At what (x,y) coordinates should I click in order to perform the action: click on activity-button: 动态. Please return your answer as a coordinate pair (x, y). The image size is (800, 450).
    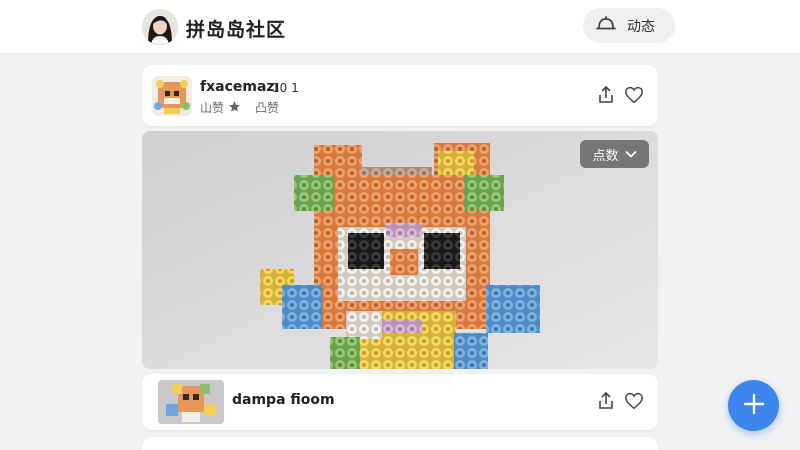
    Looking at the image, I should click on (629, 25).